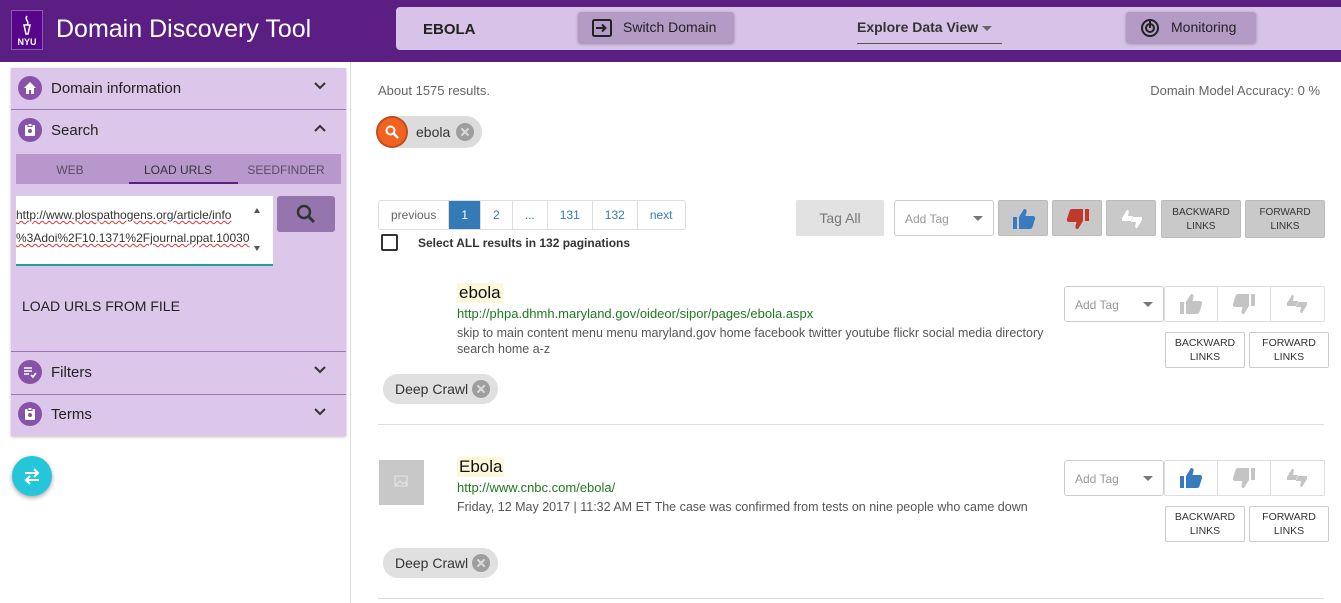 The image size is (1341, 603). Describe the element at coordinates (178, 372) in the screenshot. I see `section-filters: Filters` at that location.